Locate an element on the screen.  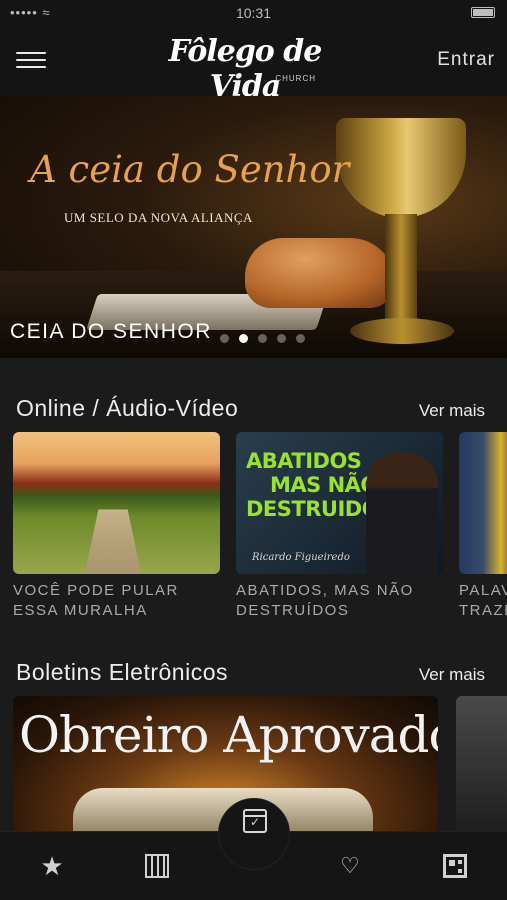
hands-heart-icon: ♡ is located at coordinates (350, 866).